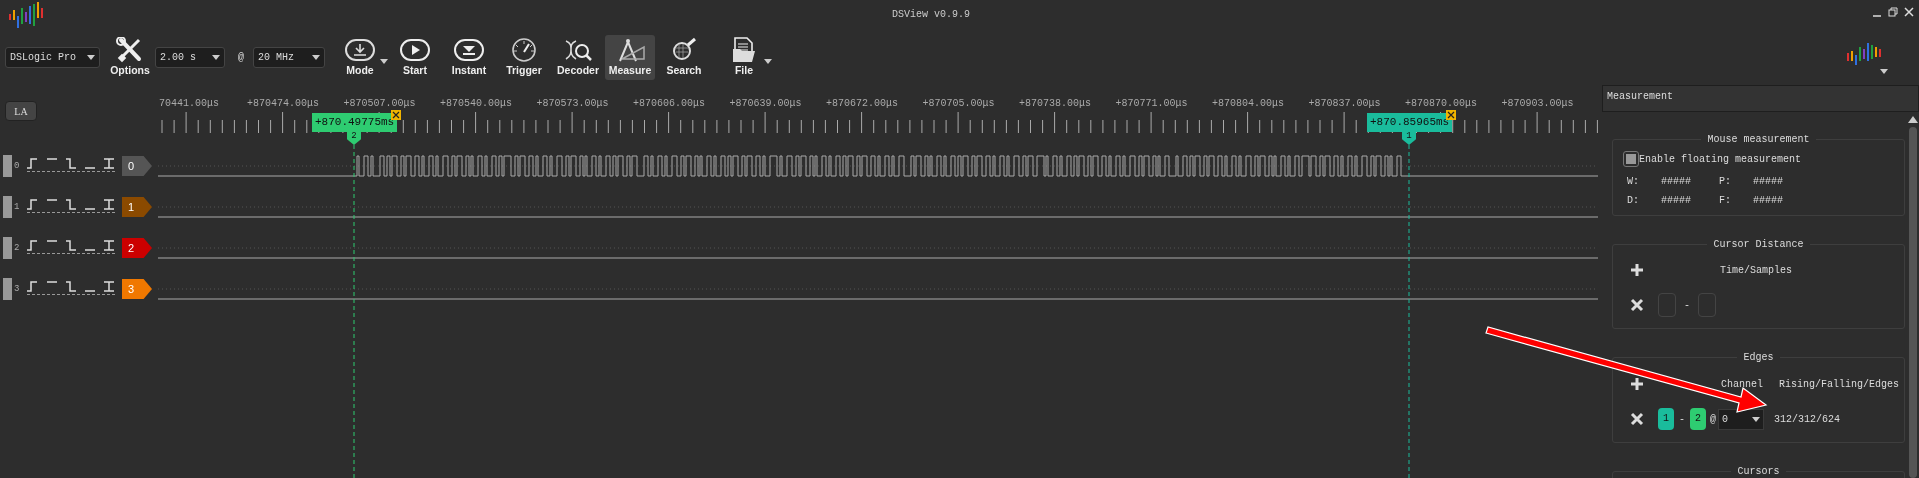 This screenshot has height=478, width=1919. I want to click on time-label: +870540.00μs, so click(476, 103).